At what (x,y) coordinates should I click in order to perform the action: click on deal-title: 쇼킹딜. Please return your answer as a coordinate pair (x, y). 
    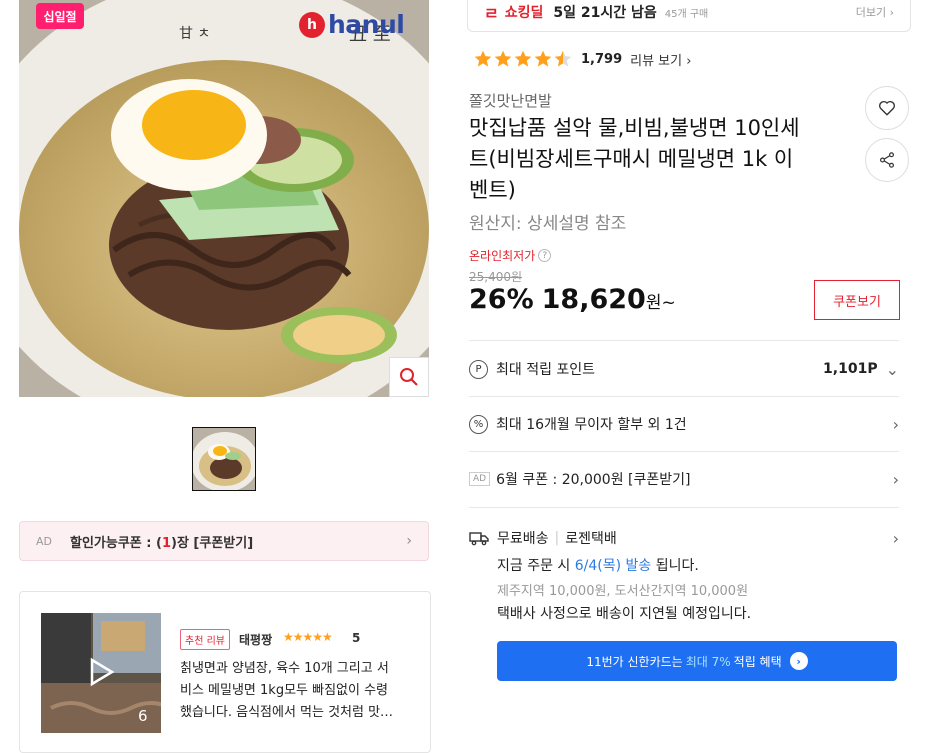
    Looking at the image, I should click on (524, 13).